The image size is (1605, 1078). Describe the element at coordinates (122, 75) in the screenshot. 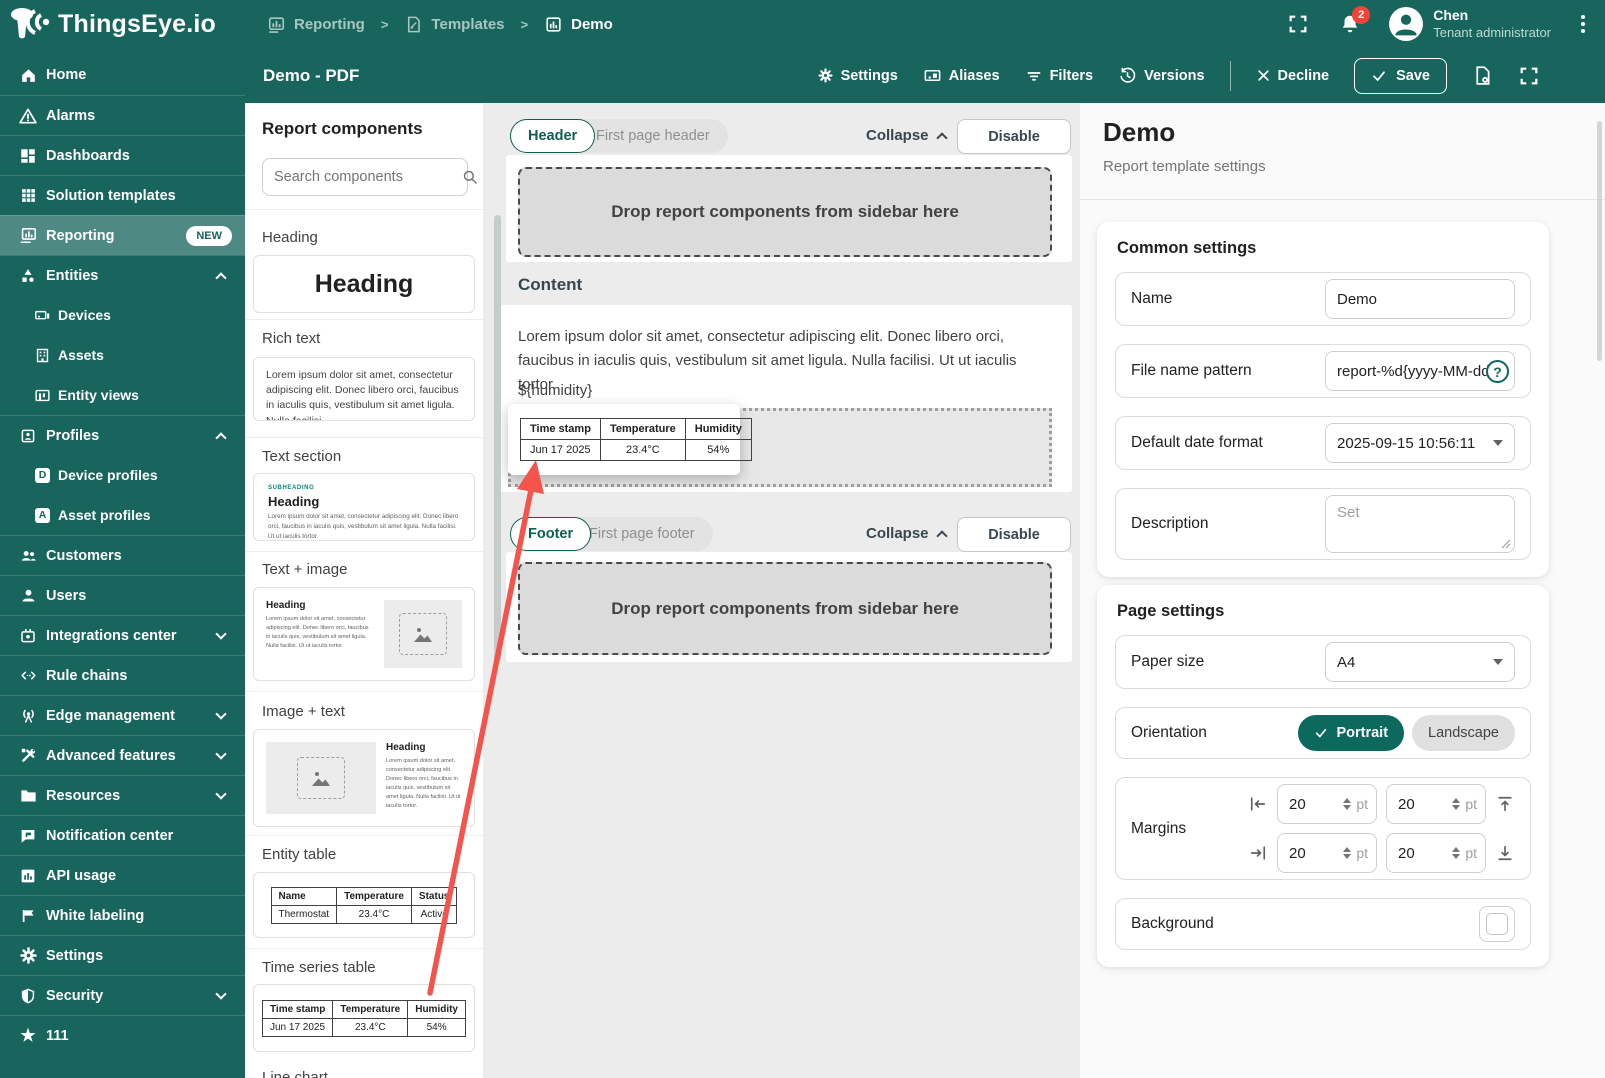

I see `sidebar-item-home: Home` at that location.